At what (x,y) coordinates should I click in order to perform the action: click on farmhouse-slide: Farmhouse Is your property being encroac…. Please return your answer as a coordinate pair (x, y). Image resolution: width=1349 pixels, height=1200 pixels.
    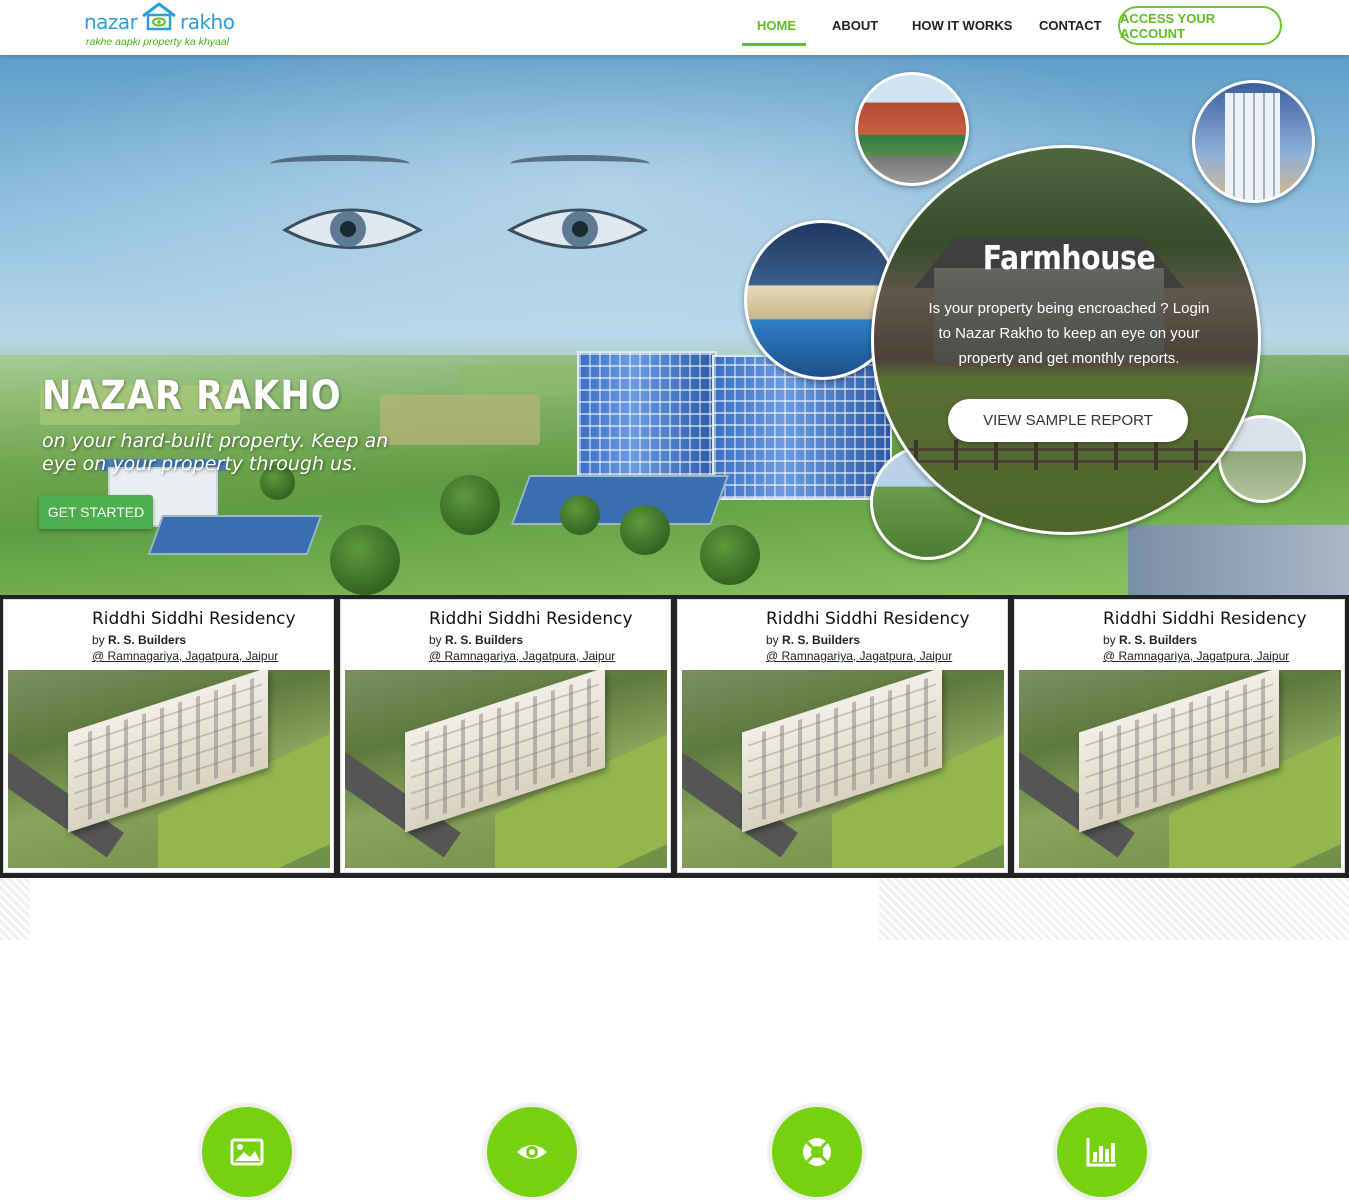
    Looking at the image, I should click on (1066, 340).